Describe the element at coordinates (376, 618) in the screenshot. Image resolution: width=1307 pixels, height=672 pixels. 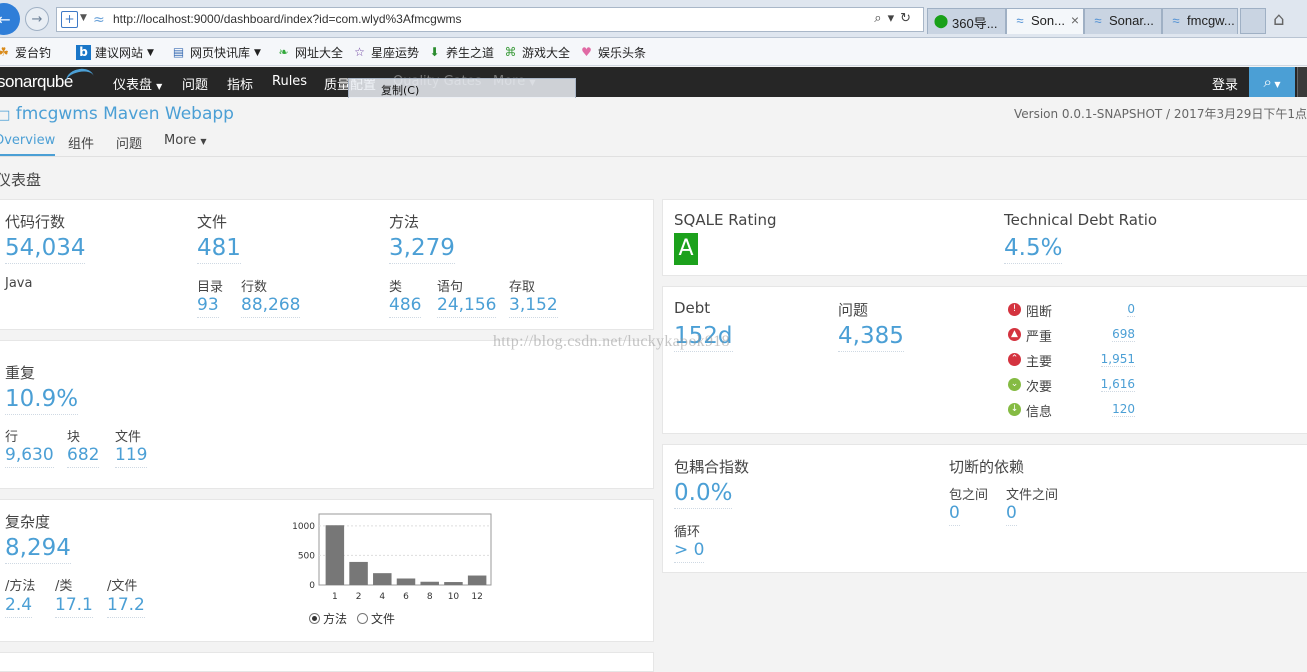
I see `radio-file: 文件` at that location.